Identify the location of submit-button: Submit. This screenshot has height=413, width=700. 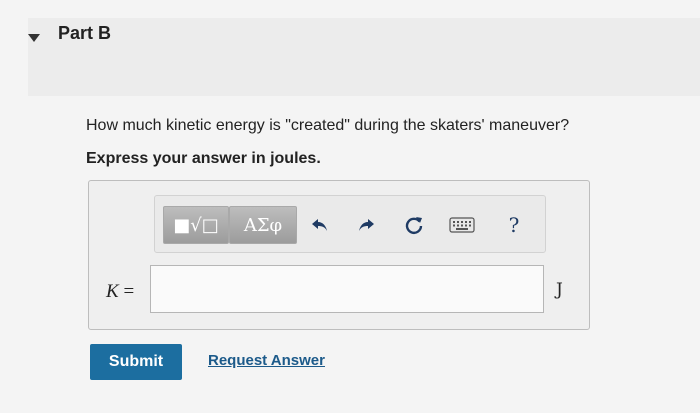
(136, 362).